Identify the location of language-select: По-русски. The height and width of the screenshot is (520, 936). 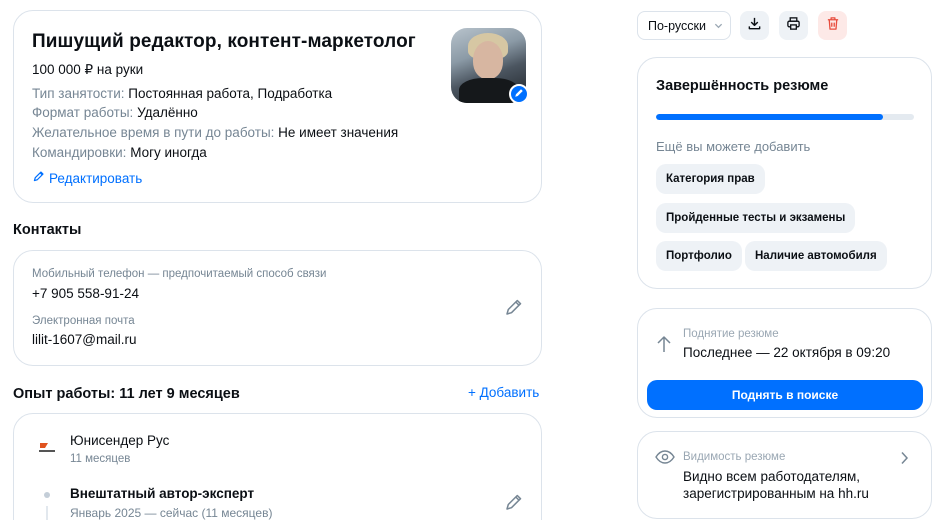
(684, 25).